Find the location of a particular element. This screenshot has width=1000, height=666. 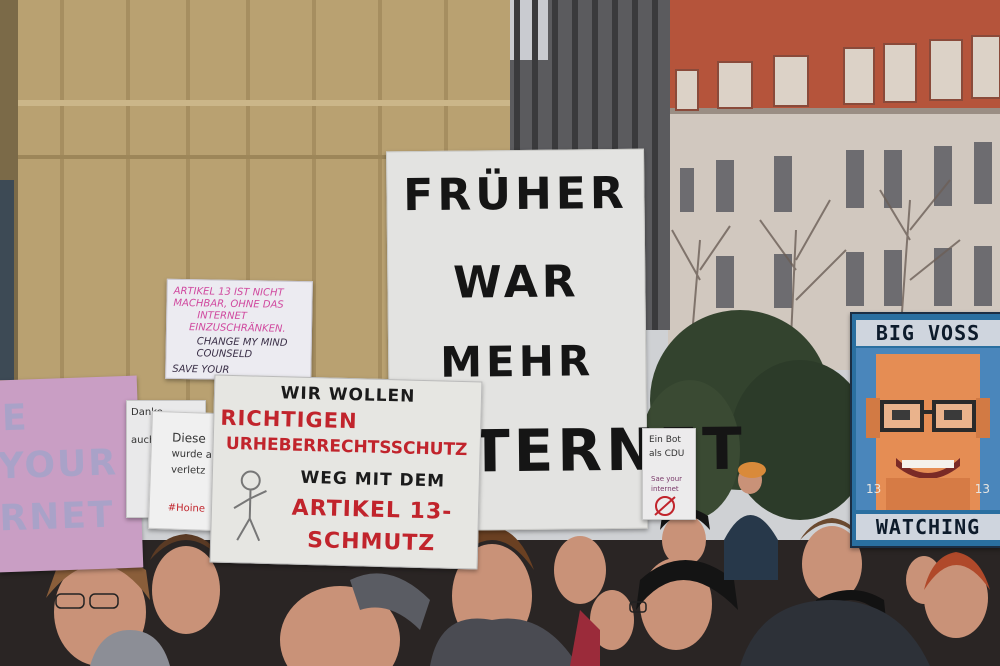

sign-line: EINZUSCHRÄNKEN. is located at coordinates (237, 328).